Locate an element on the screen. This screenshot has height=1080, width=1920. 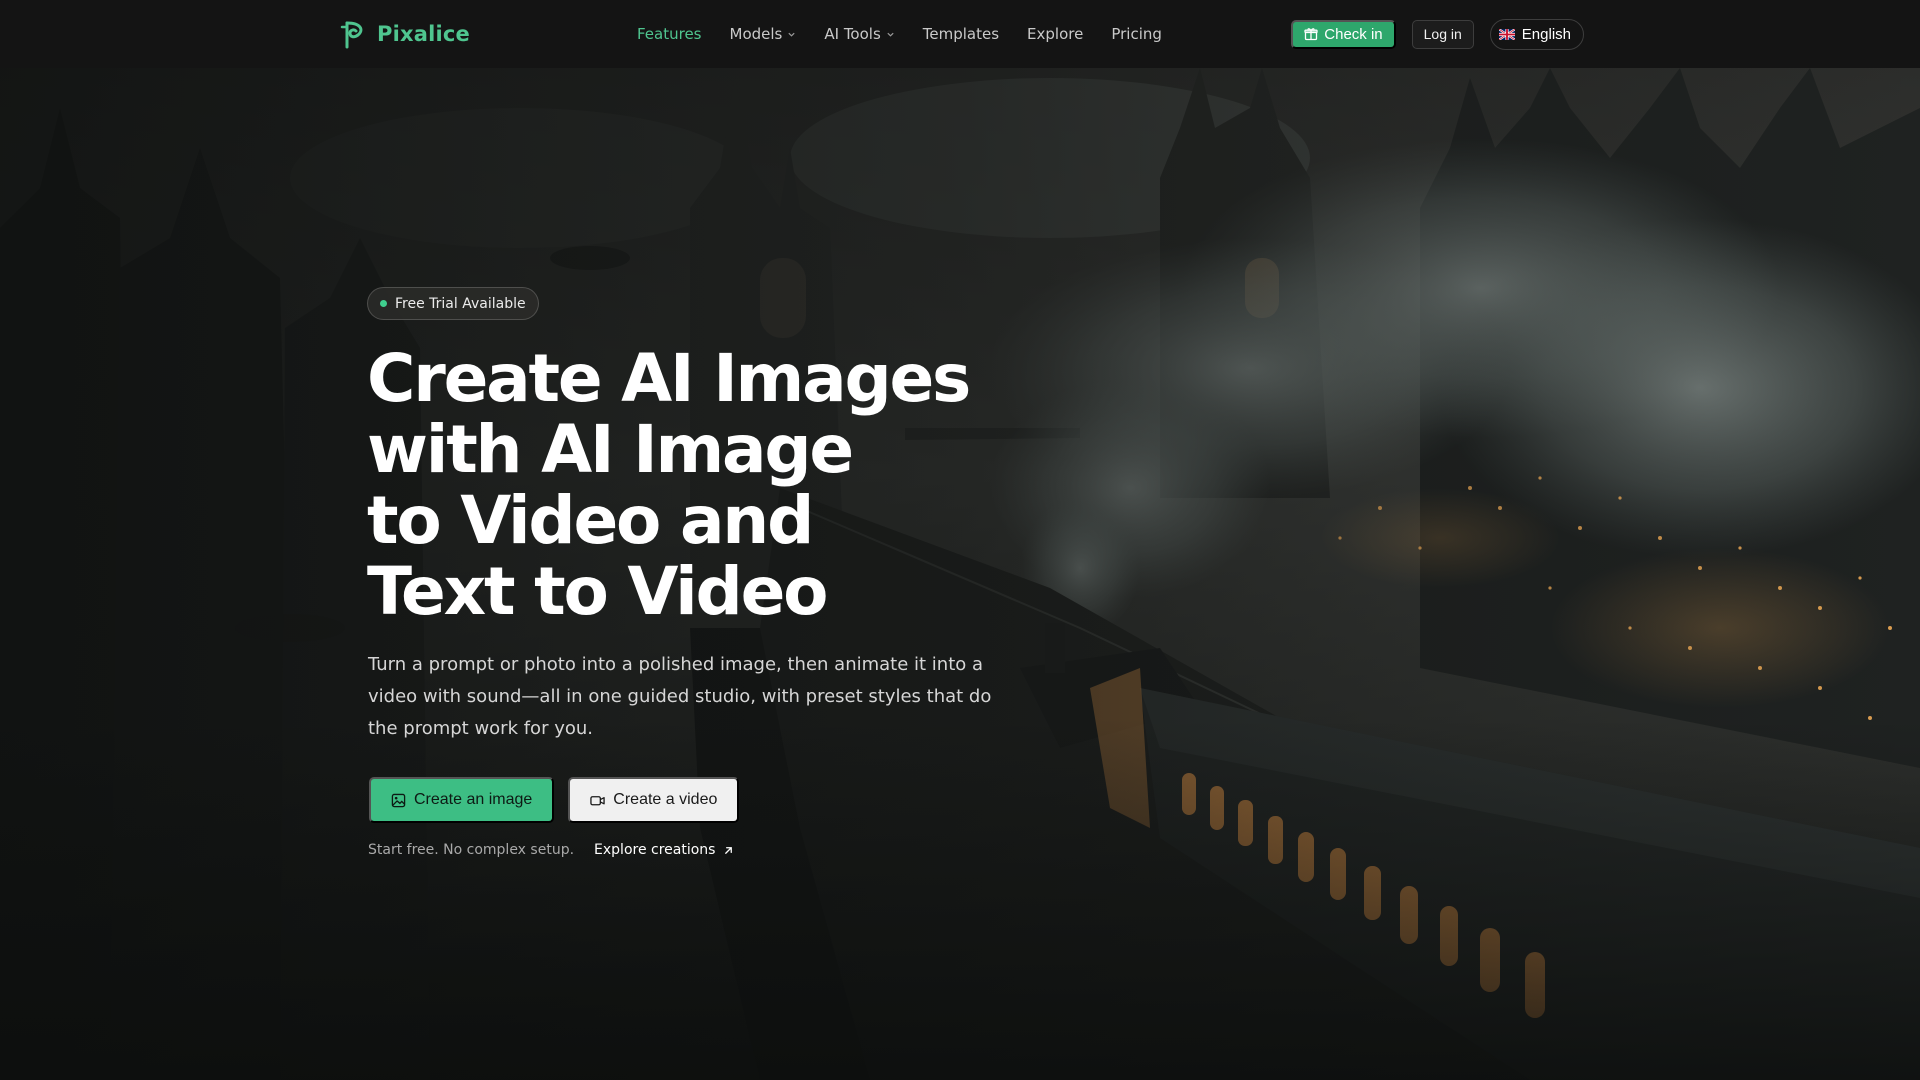
free-trial-badge: Free Trial Available is located at coordinates (453, 303).